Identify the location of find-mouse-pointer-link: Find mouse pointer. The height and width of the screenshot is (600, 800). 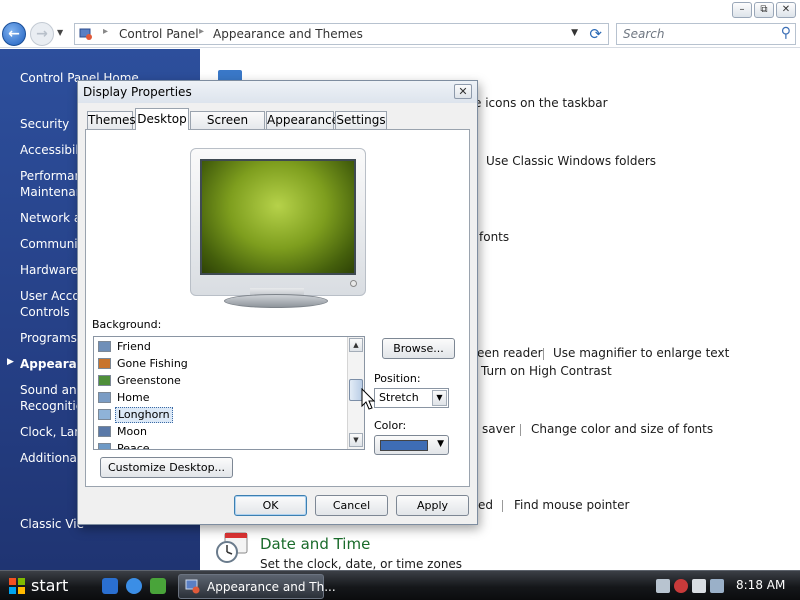
(571, 505).